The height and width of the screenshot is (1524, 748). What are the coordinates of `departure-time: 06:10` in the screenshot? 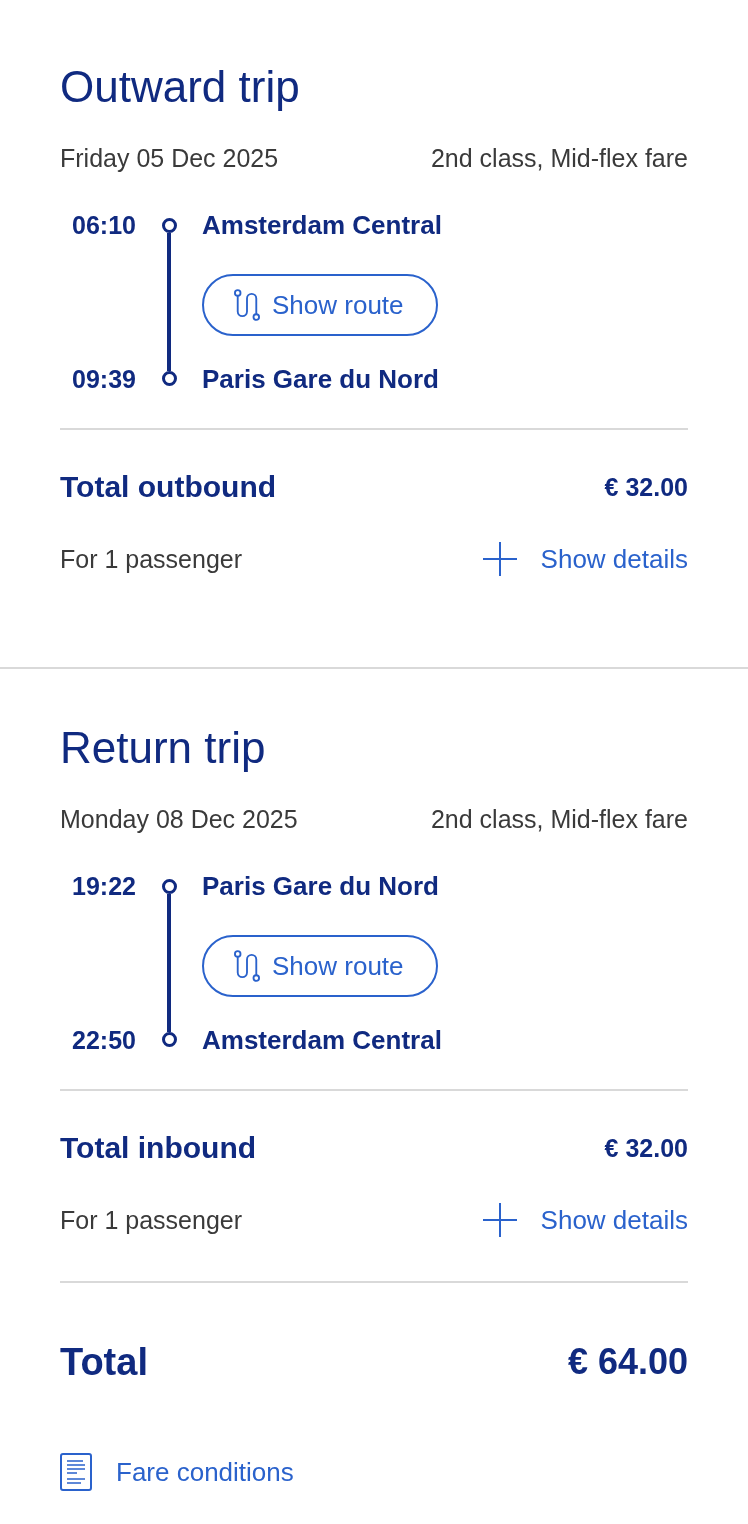 It's located at (104, 225).